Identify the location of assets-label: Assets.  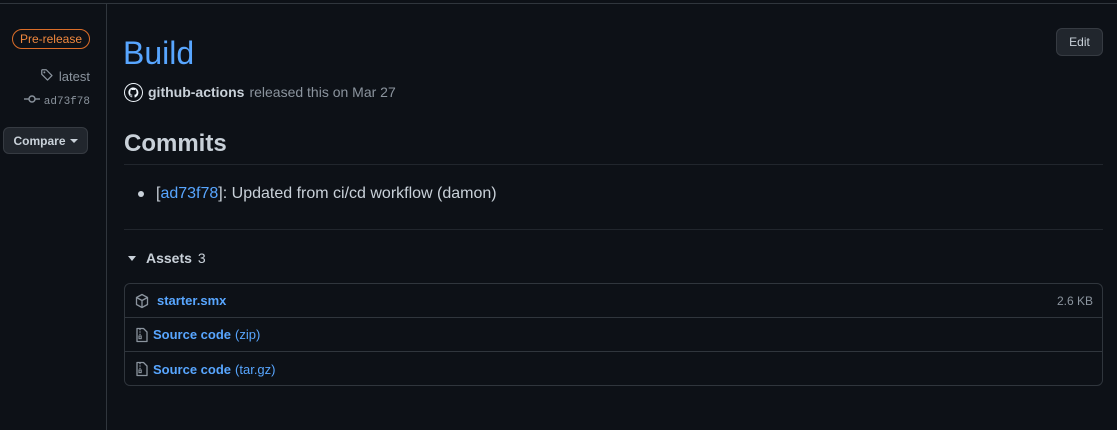
(169, 258).